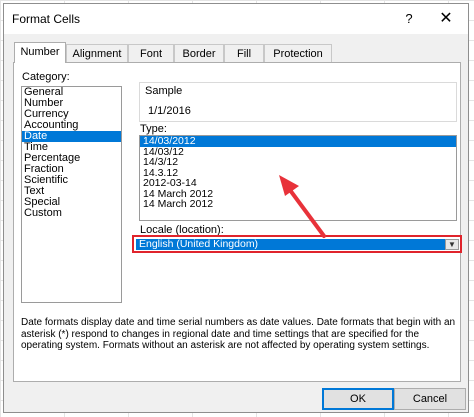 The height and width of the screenshot is (417, 474). Describe the element at coordinates (302, 206) in the screenshot. I see `annotation-arrow-icon` at that location.